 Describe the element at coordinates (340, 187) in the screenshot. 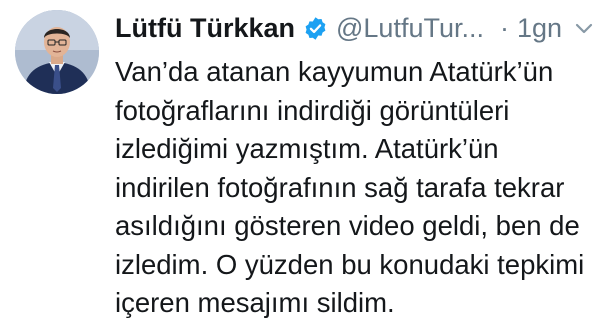

I see `tweet-text-line: indirilen fotoğrafının sağ tarafa tekrar` at that location.